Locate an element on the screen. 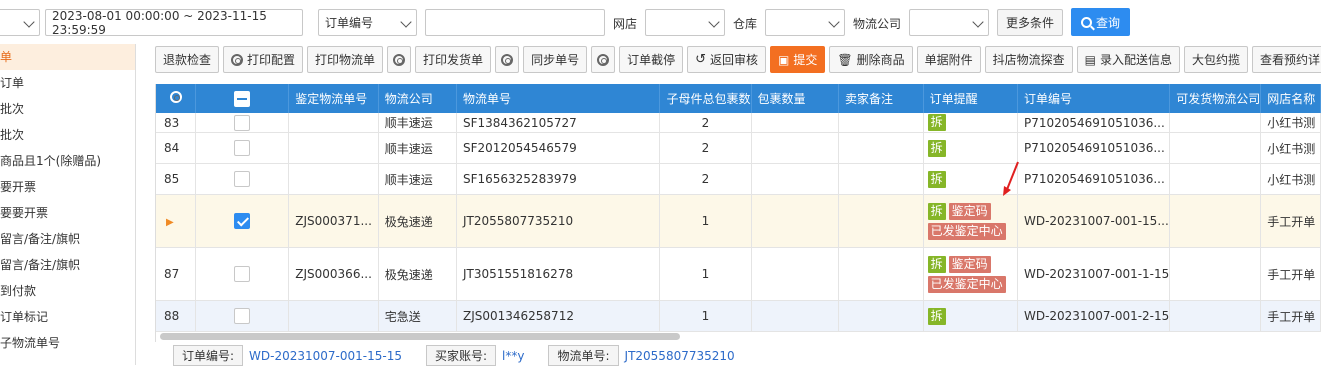  column-header: 子母件总包裹数 is located at coordinates (705, 98).